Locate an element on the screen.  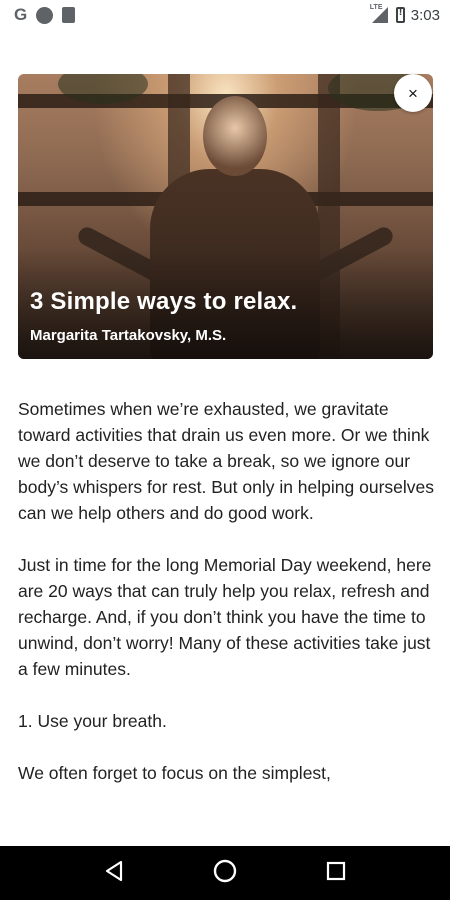
hero-image-figure-head is located at coordinates (235, 136).